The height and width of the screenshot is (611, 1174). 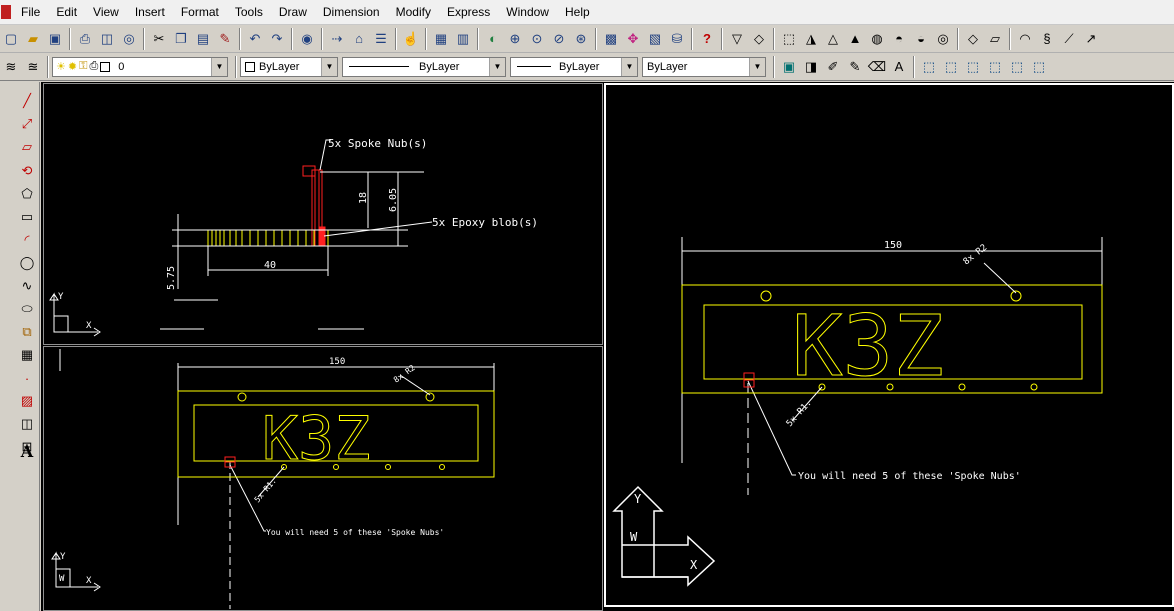 What do you see at coordinates (27, 147) in the screenshot?
I see `polyline-icon: ▱` at bounding box center [27, 147].